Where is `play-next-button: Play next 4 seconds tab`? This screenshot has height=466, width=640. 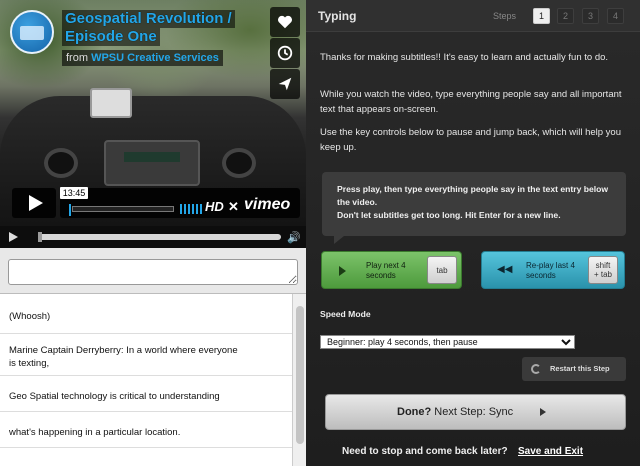
play-next-button: Play next 4 seconds tab is located at coordinates (391, 270).